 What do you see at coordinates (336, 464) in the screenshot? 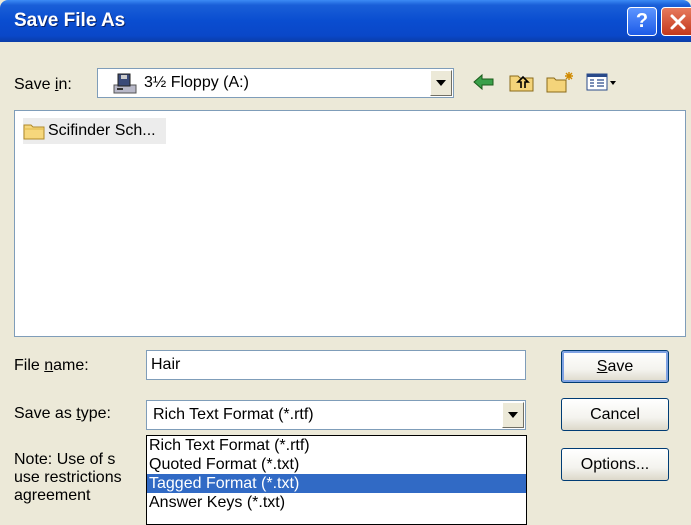
I see `option-quoted-format: Quoted Format (*.txt)` at bounding box center [336, 464].